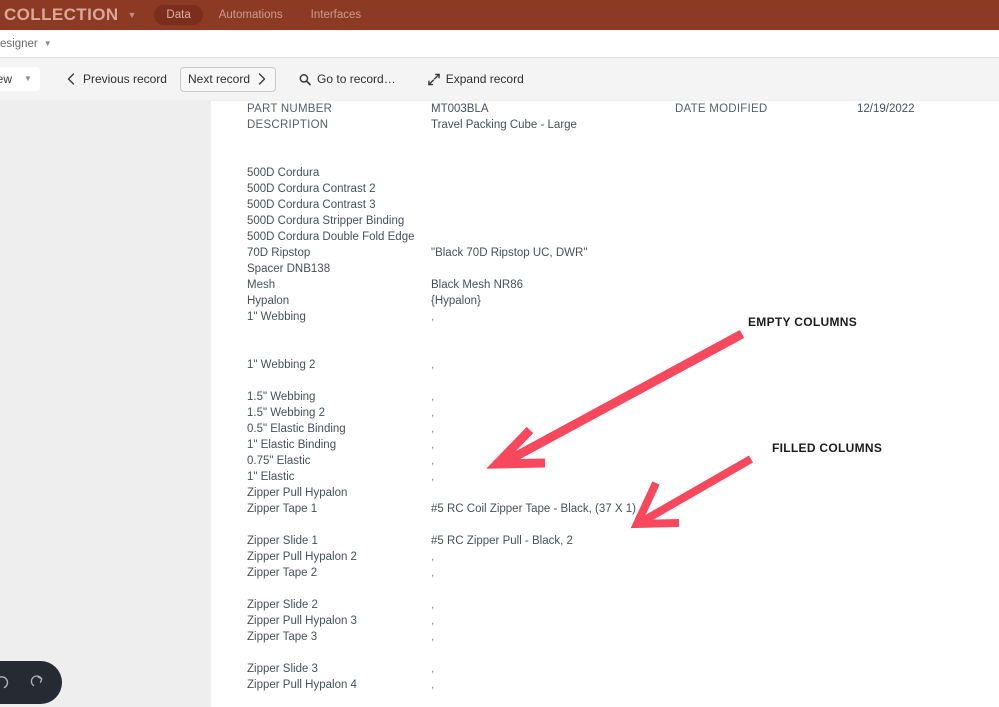  What do you see at coordinates (290, 109) in the screenshot?
I see `field-label-part-number: PART NUMBER` at bounding box center [290, 109].